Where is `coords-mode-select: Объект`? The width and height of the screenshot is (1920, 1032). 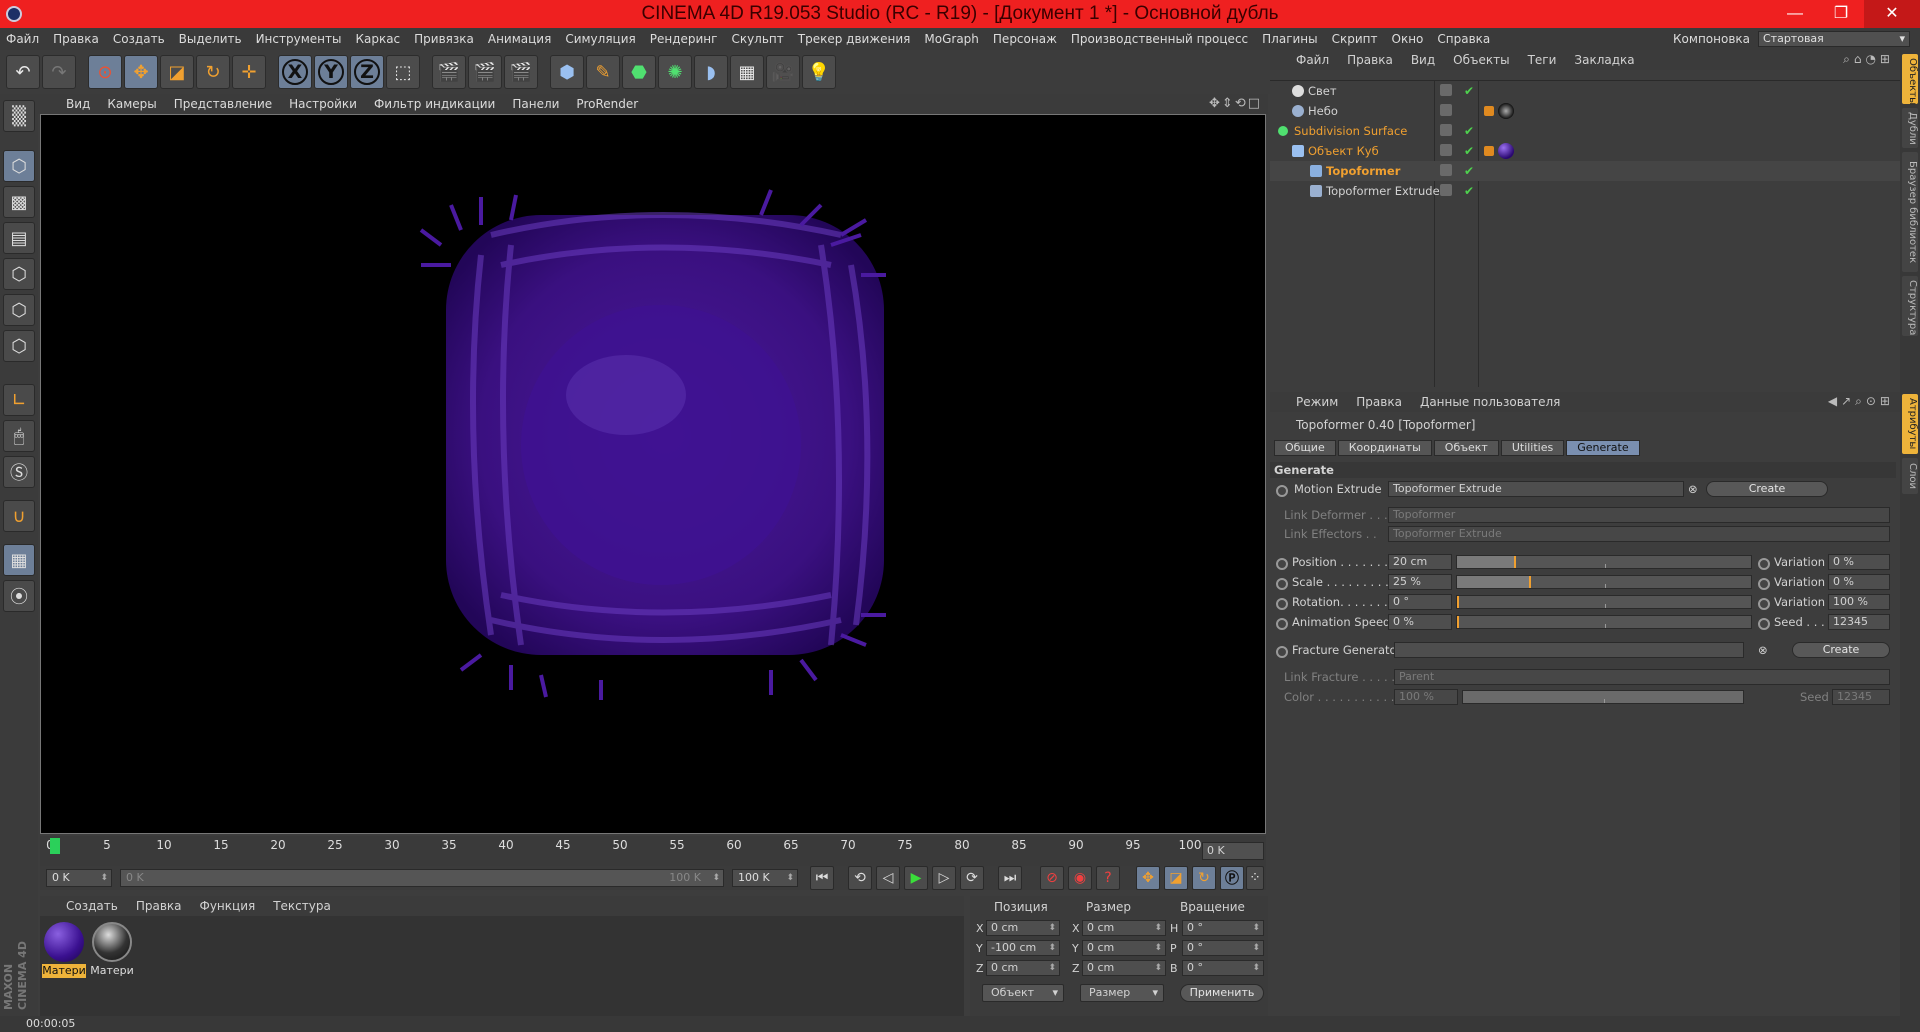
coords-mode-select: Объект is located at coordinates (1023, 993).